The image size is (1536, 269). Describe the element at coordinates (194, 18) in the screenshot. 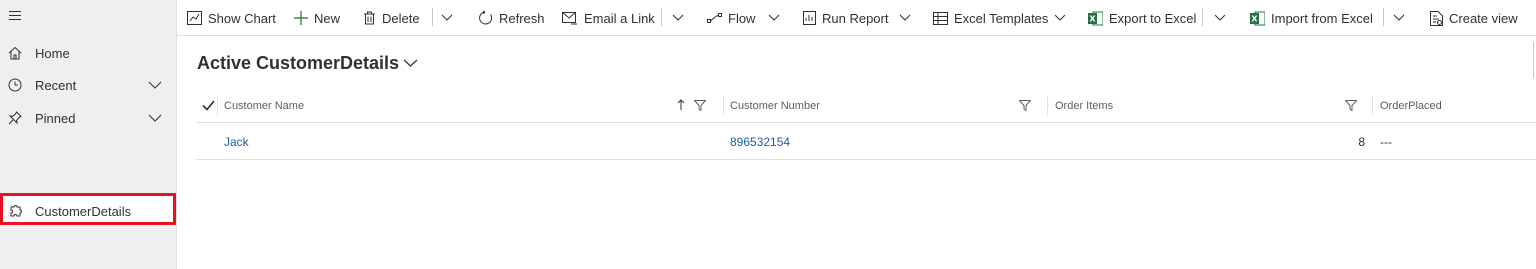

I see `chart-icon` at that location.